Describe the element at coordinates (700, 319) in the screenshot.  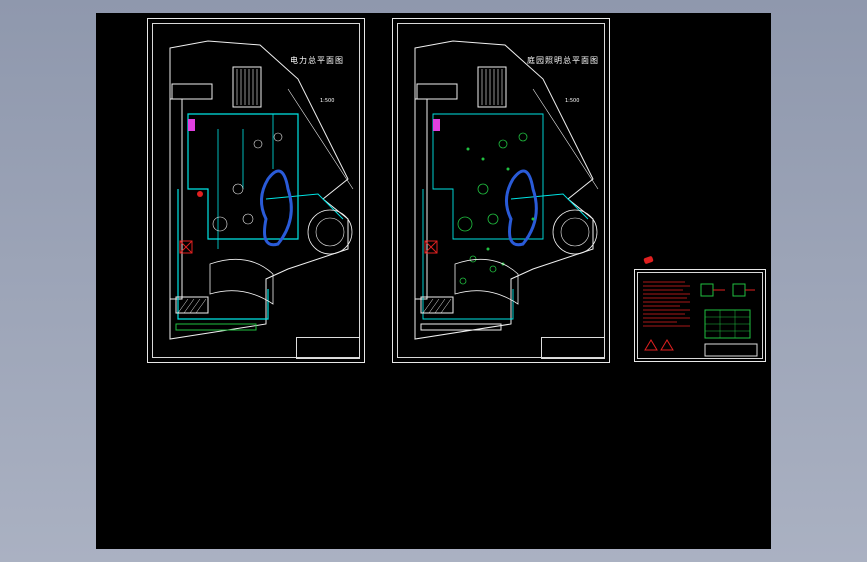
I see `legend-drawing` at that location.